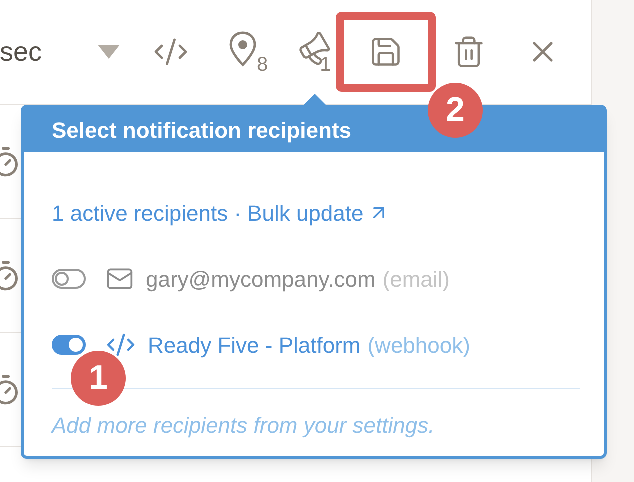 Image resolution: width=634 pixels, height=482 pixels. Describe the element at coordinates (244, 426) in the screenshot. I see `settings-hint: Add more recipients from your settings.` at that location.